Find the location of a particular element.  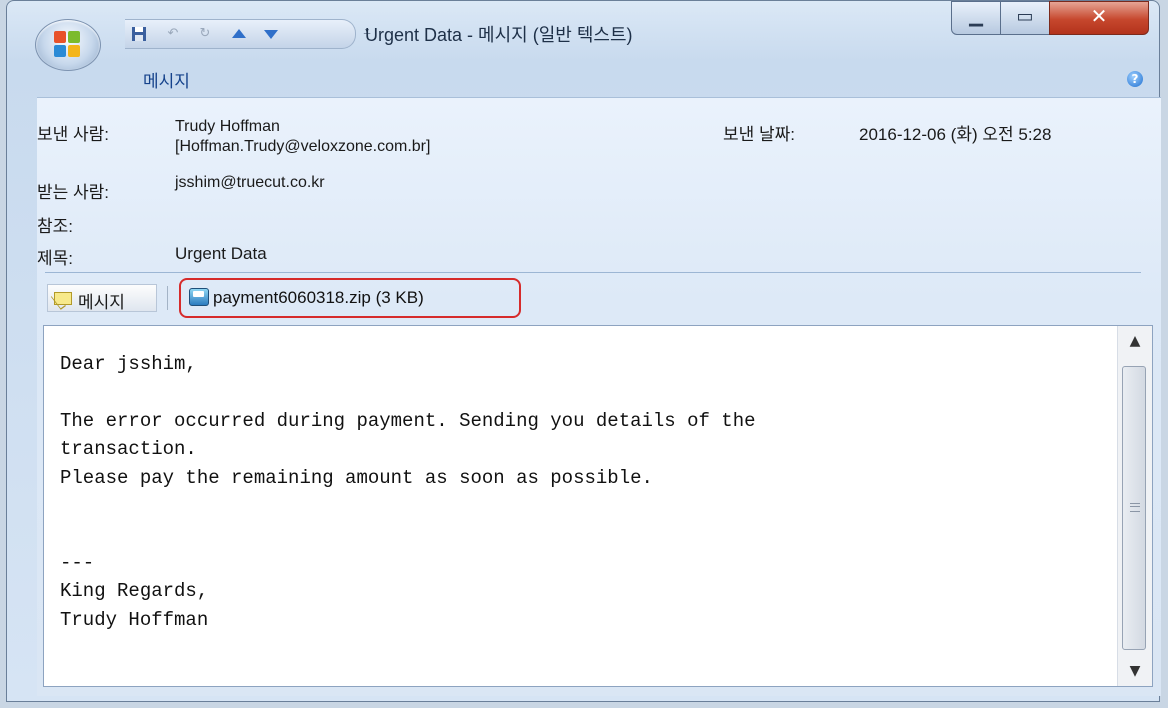

header-divider is located at coordinates (593, 272).